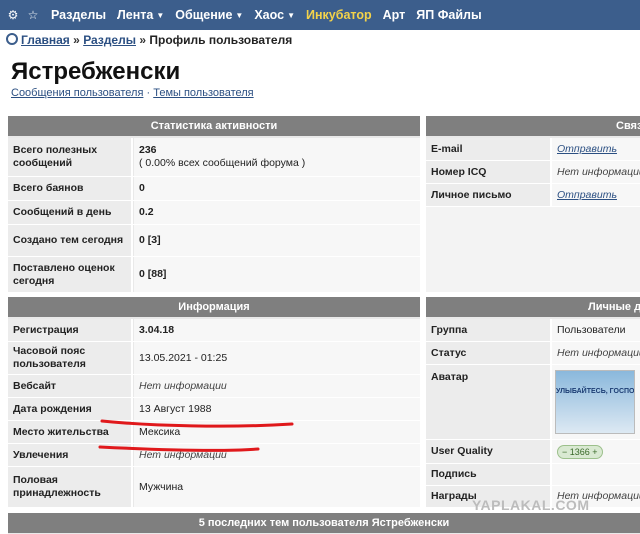  What do you see at coordinates (197, 423) in the screenshot?
I see `birthday-underline` at bounding box center [197, 423].